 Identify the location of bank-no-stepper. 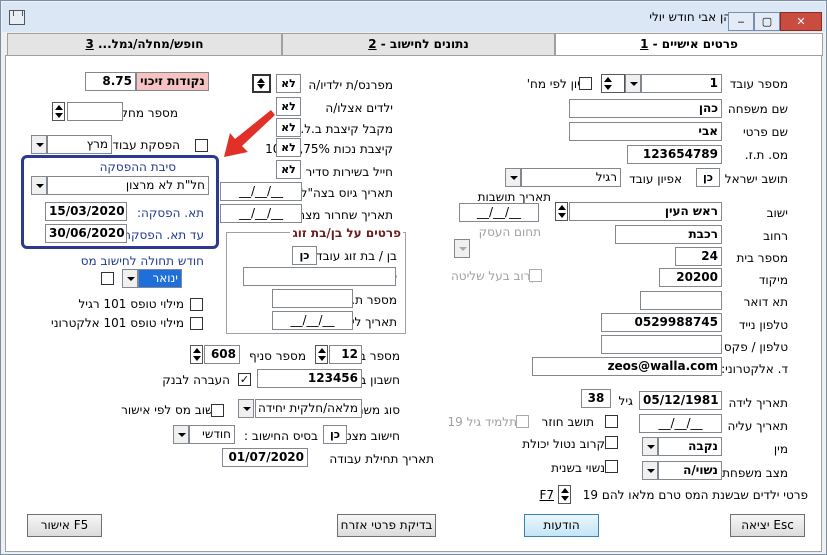
(321, 354).